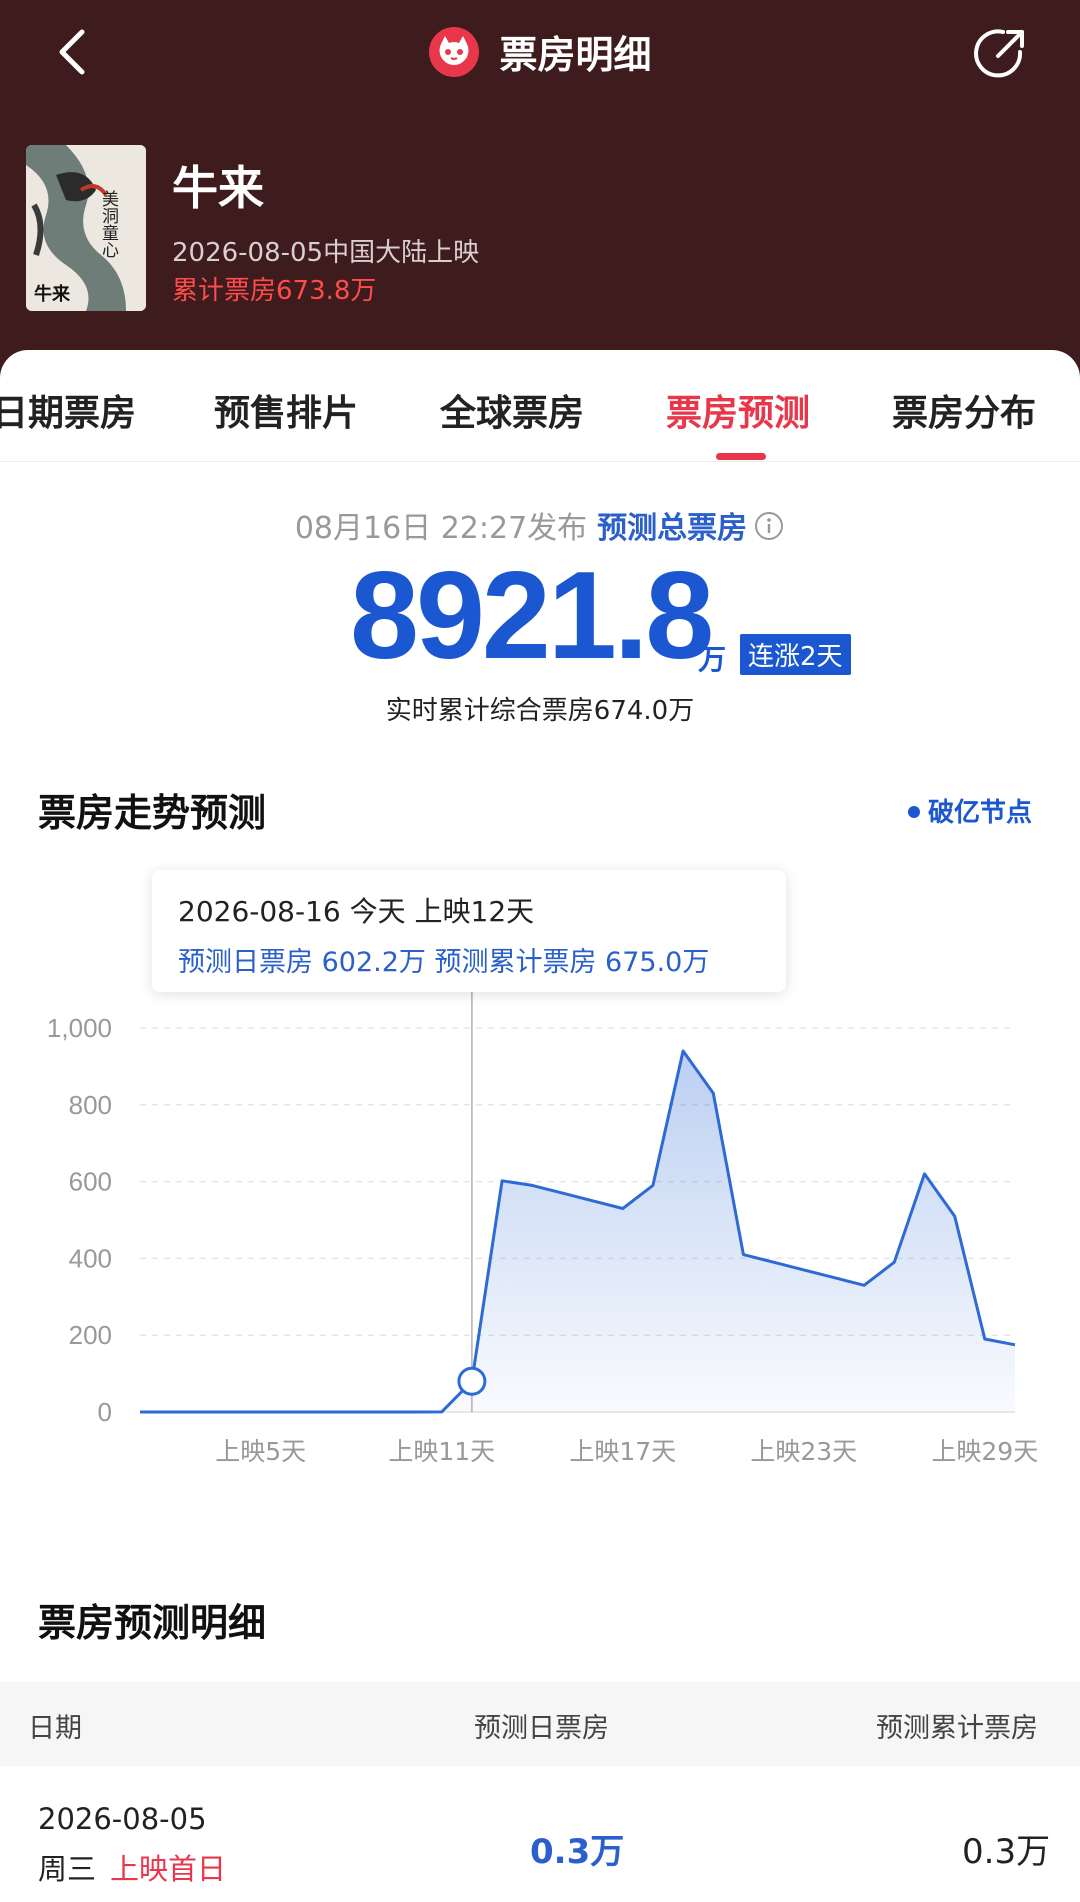 This screenshot has height=1902, width=1080. Describe the element at coordinates (218, 188) in the screenshot. I see `movie-title: 牛来` at that location.